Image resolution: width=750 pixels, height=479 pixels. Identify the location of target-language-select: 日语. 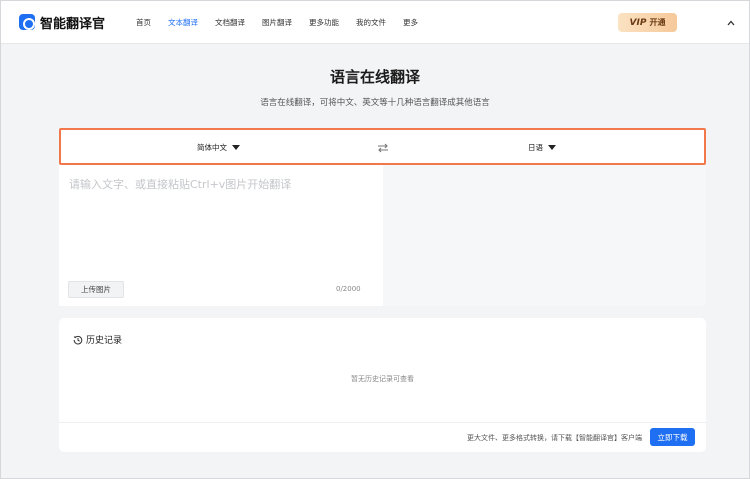
(542, 147).